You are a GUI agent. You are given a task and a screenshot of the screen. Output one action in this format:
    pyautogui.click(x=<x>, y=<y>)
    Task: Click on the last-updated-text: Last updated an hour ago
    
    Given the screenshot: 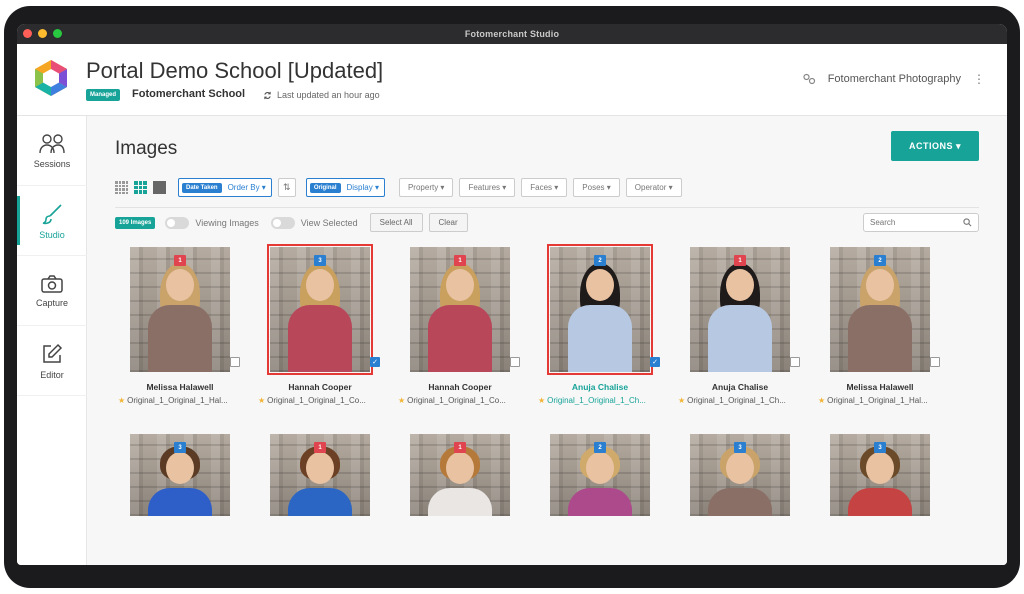 What is the action you would take?
    pyautogui.click(x=328, y=95)
    